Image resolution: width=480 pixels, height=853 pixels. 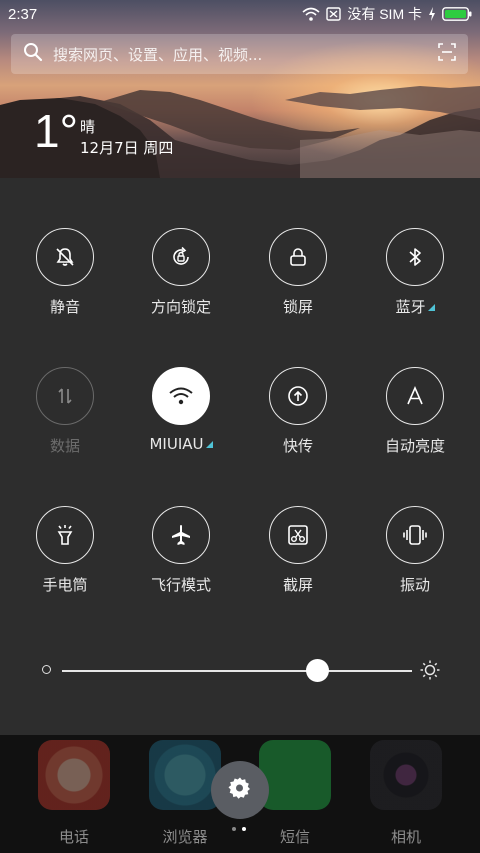 What do you see at coordinates (23, 14) in the screenshot?
I see `status-time: 2:37` at bounding box center [23, 14].